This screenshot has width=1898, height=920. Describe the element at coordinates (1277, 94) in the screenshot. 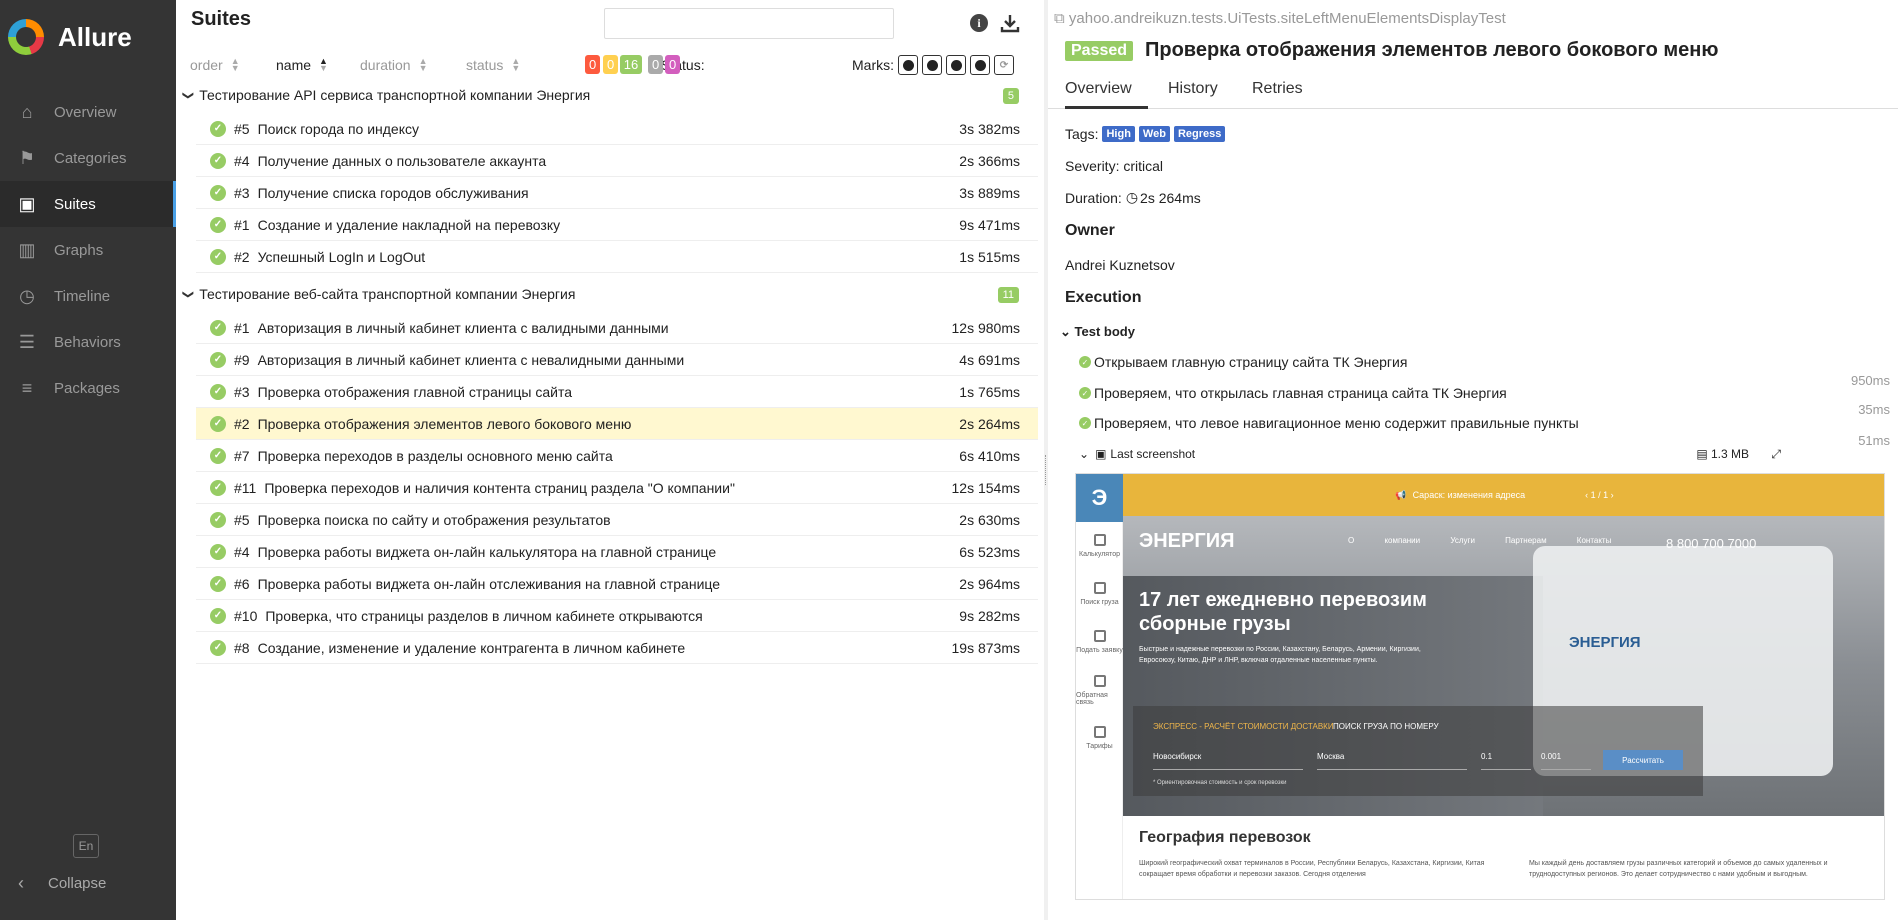

I see `tab-retries: Retries` at that location.